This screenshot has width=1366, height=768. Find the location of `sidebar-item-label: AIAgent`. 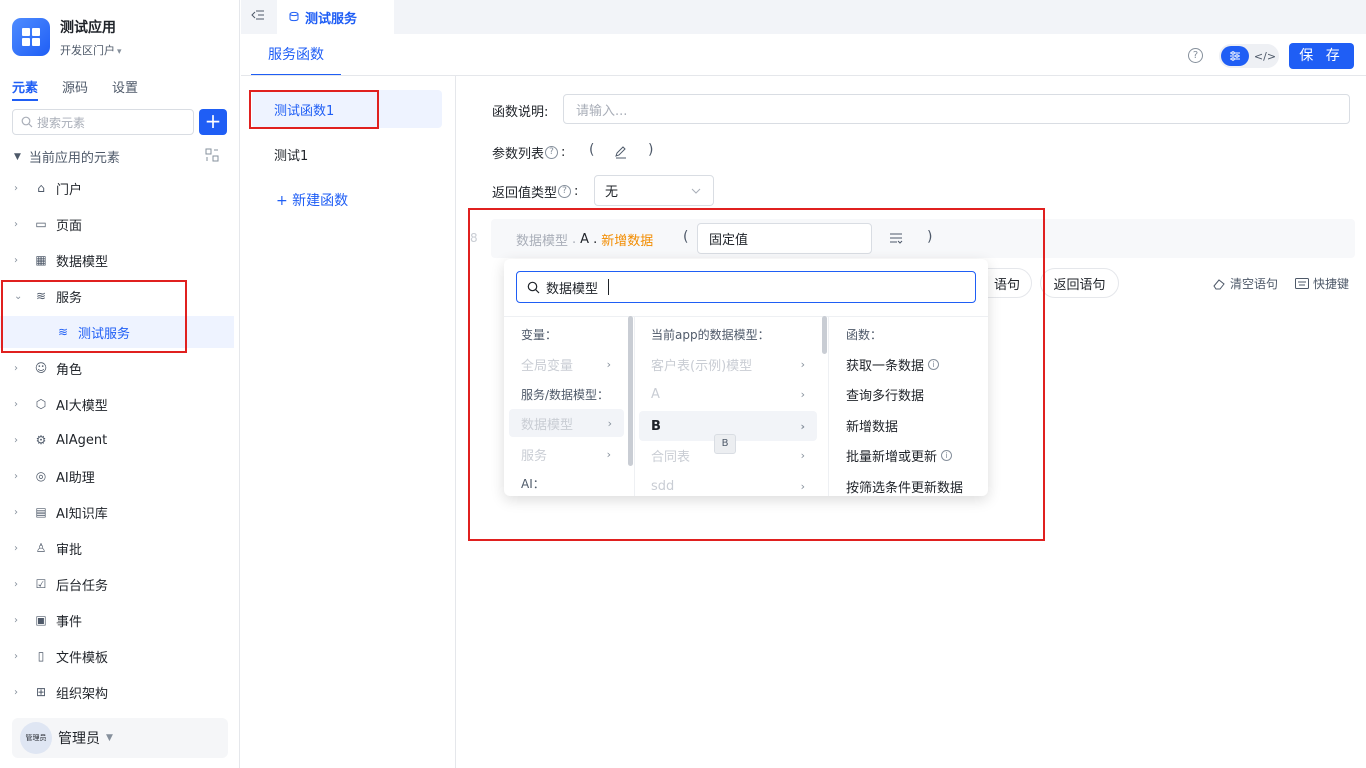

sidebar-item-label: AIAgent is located at coordinates (82, 440).